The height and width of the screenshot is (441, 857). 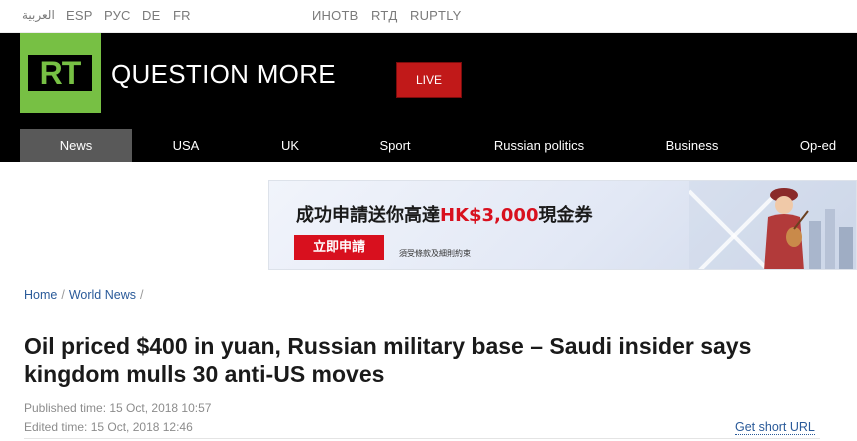 I want to click on live-button: LIVE, so click(x=429, y=80).